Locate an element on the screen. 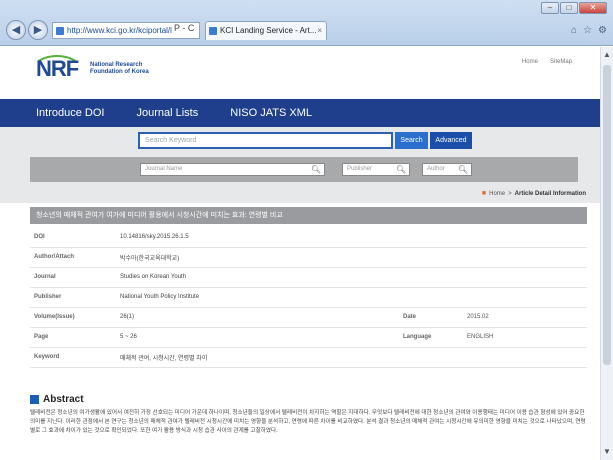 The image size is (613, 460). publisher-placeholder: Publisher is located at coordinates (360, 169).